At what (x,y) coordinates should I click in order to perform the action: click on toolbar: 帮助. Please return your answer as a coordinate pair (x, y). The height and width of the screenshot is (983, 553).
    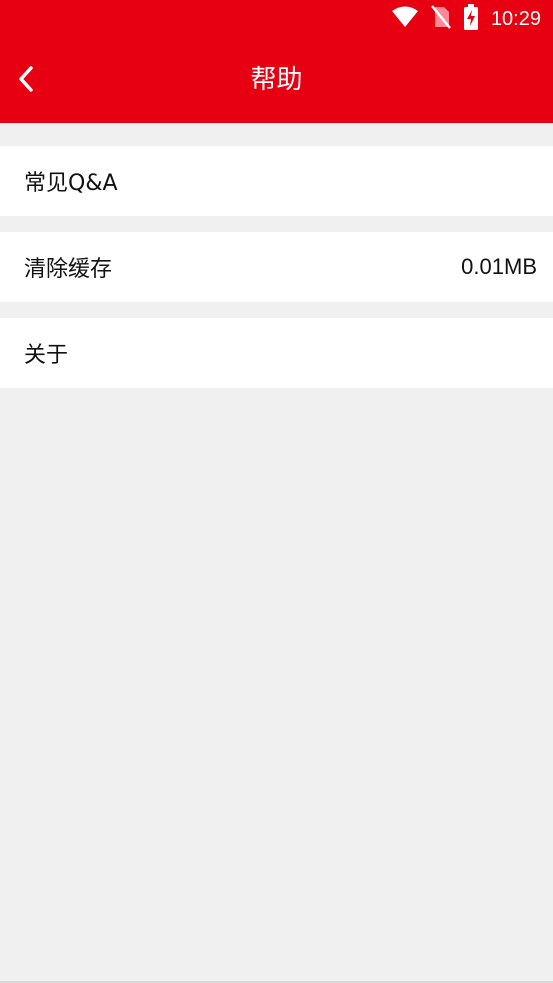
    Looking at the image, I should click on (276, 81).